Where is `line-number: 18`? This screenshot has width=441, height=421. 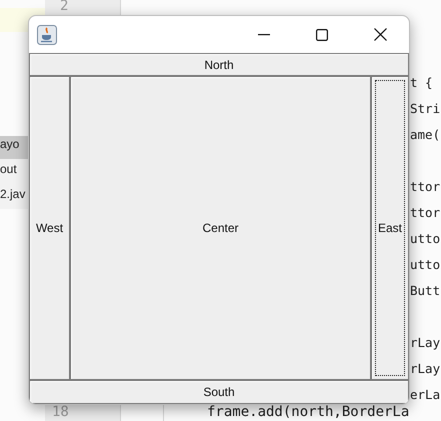
line-number: 18 is located at coordinates (60, 412).